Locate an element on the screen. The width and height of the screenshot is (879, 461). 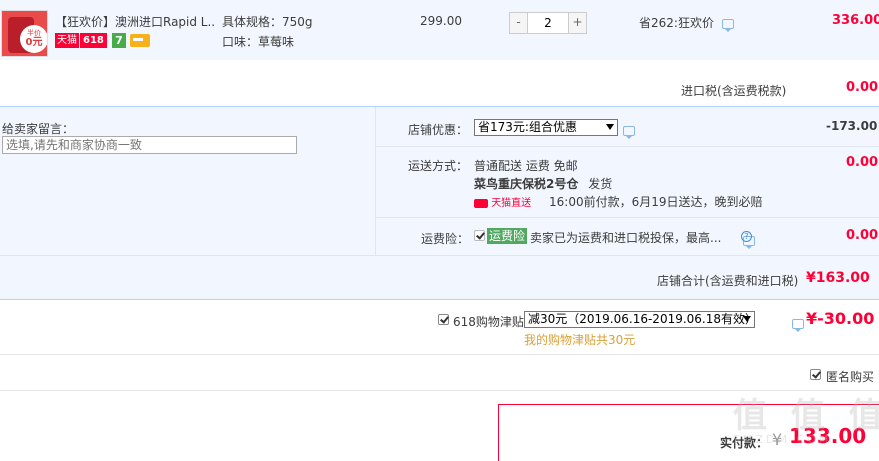
item-discount-text: 省262:狂欢价 is located at coordinates (686, 23).